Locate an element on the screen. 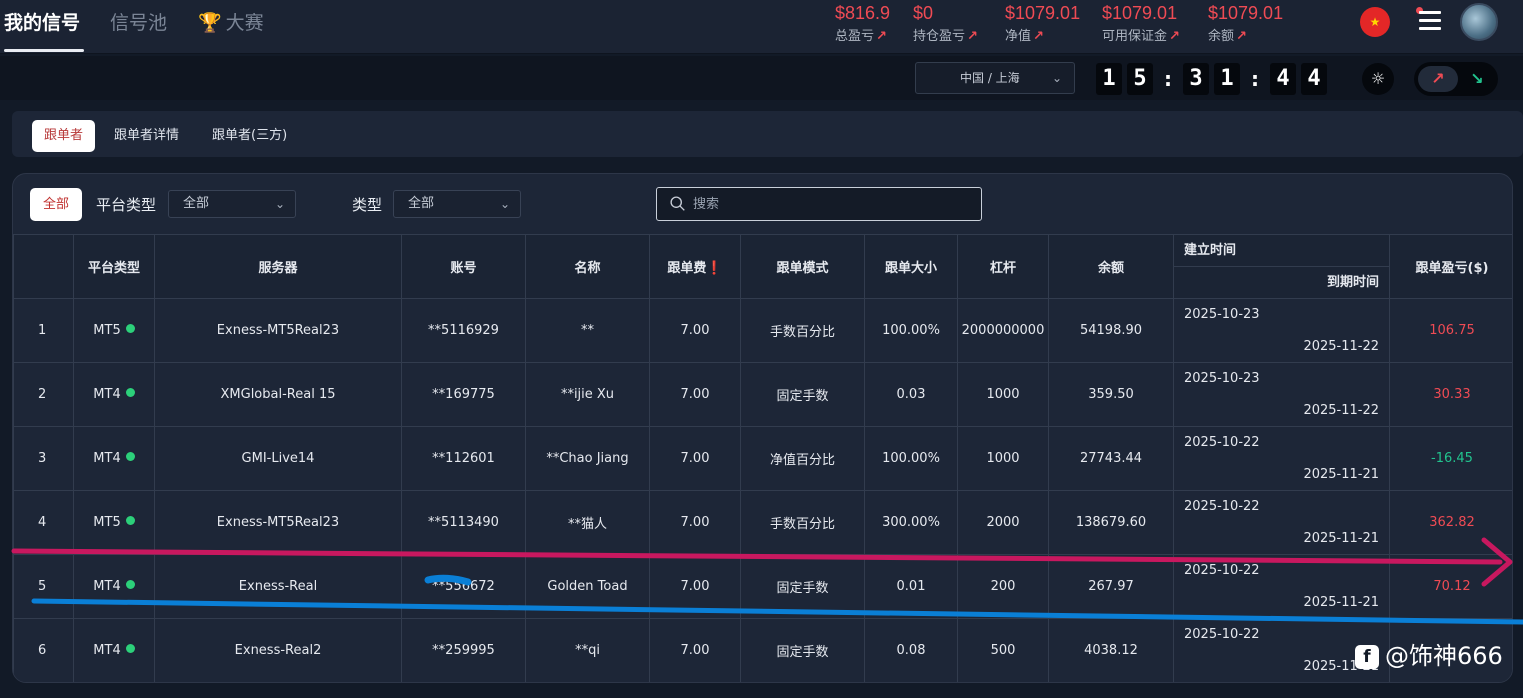 The width and height of the screenshot is (1523, 698). expiry-date: 2025-11-22 is located at coordinates (1341, 410).